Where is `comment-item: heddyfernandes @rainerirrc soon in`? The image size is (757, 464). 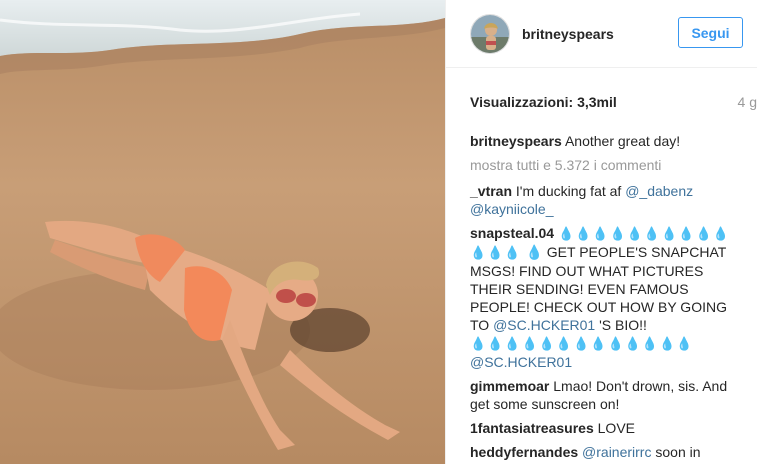 comment-item: heddyfernandes @rainerirrc soon in is located at coordinates (606, 452).